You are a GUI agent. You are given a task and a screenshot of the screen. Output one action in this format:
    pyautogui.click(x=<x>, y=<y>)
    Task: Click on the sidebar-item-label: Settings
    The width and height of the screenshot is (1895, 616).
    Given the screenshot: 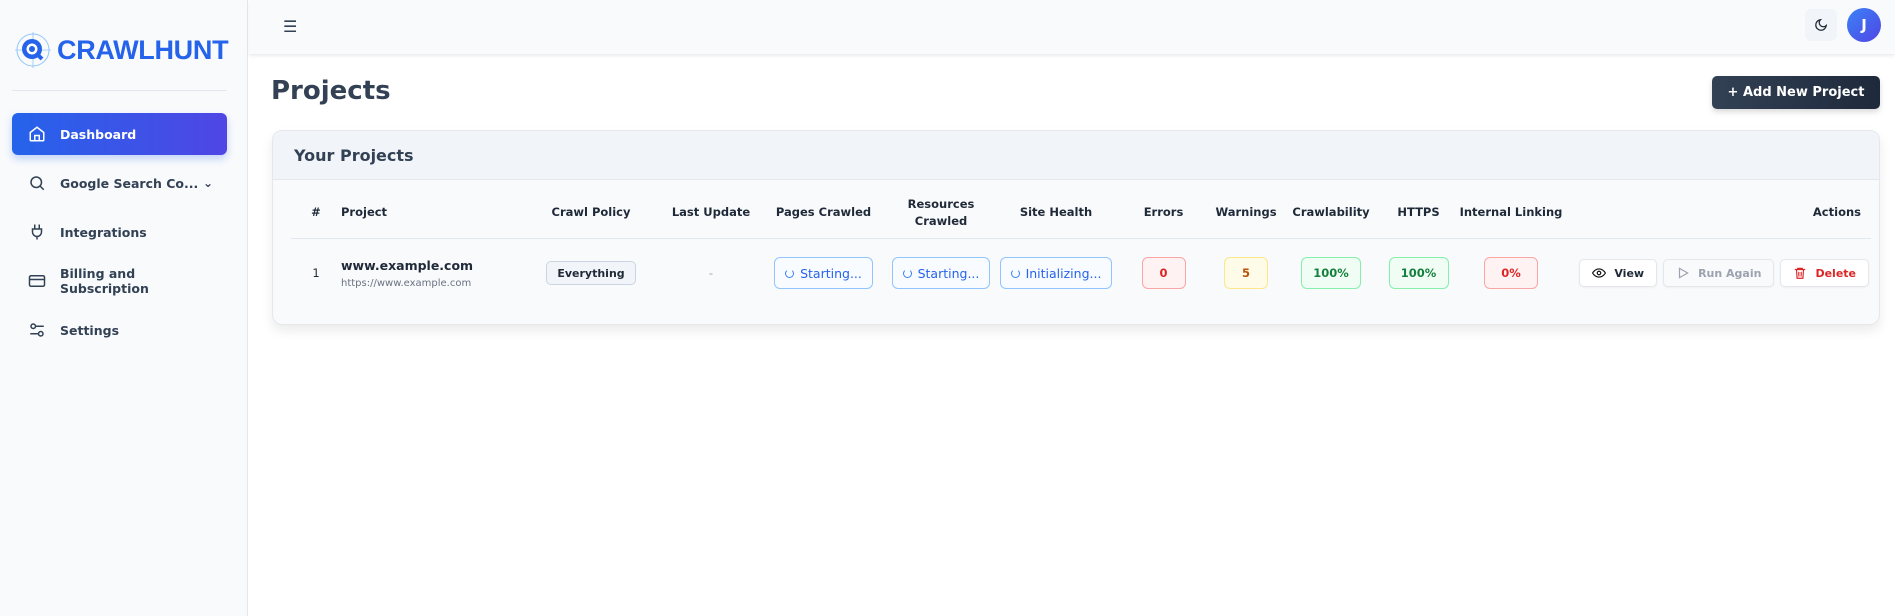 What is the action you would take?
    pyautogui.click(x=90, y=330)
    